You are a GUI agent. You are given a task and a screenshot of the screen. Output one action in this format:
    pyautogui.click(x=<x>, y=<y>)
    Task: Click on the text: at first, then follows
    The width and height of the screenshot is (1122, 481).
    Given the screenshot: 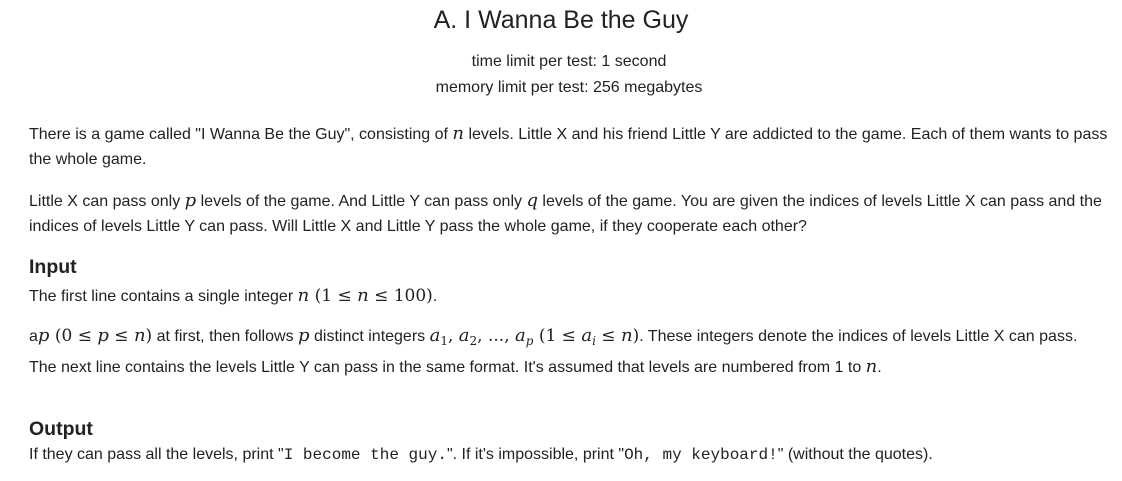 What is the action you would take?
    pyautogui.click(x=225, y=336)
    